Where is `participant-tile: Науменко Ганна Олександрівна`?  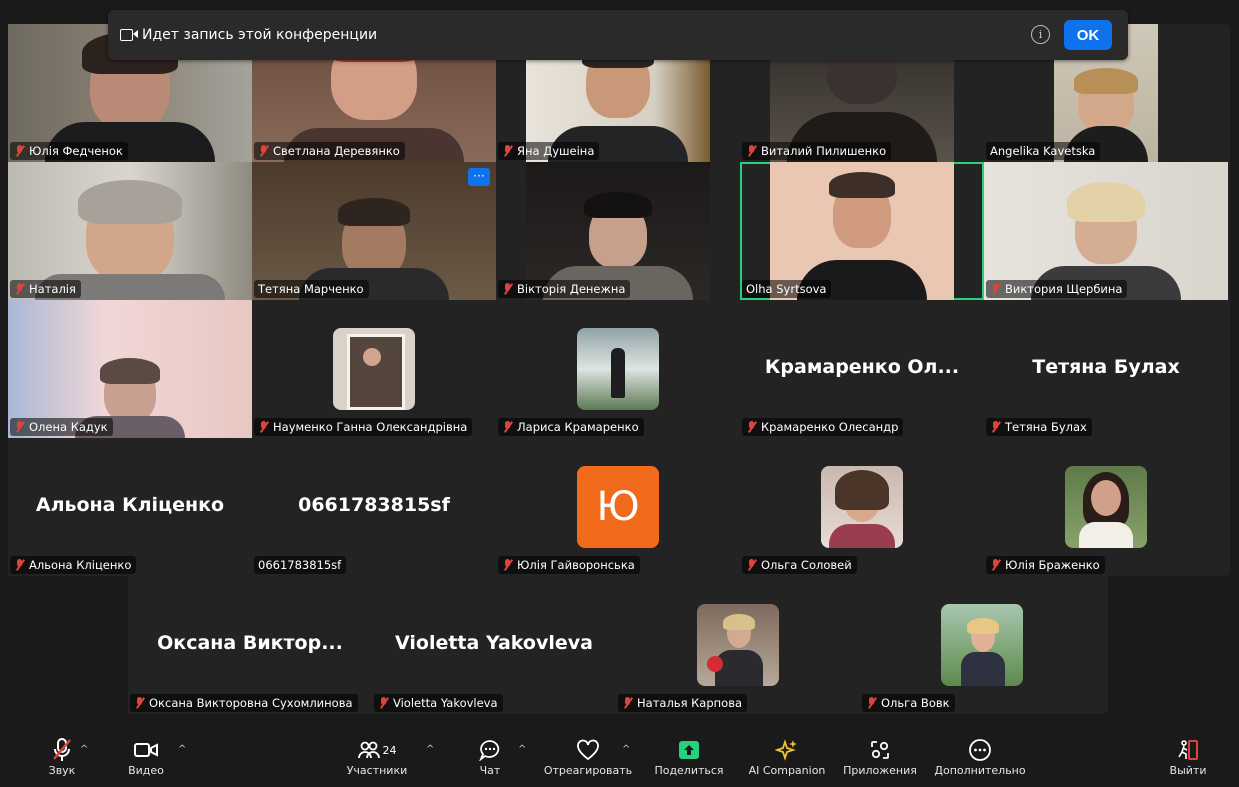
participant-tile: Науменко Ганна Олександрівна is located at coordinates (374, 369).